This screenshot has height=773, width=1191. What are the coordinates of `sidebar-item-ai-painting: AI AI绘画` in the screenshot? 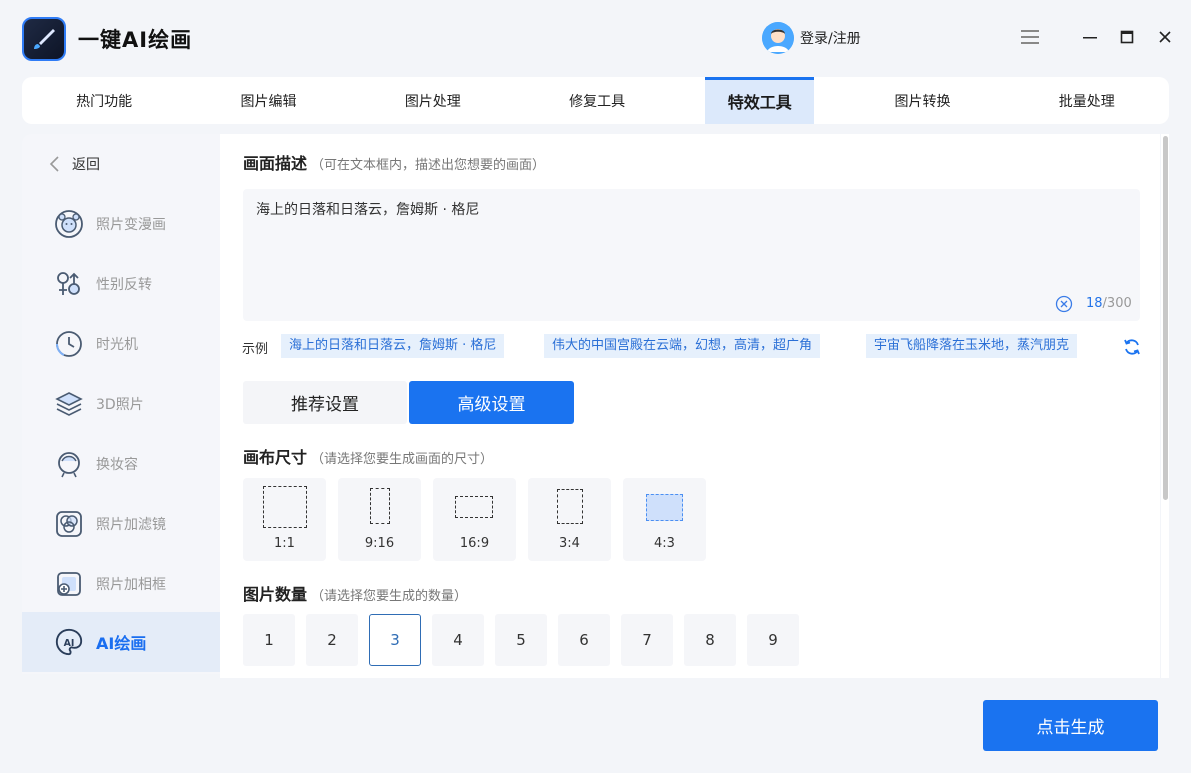 It's located at (121, 642).